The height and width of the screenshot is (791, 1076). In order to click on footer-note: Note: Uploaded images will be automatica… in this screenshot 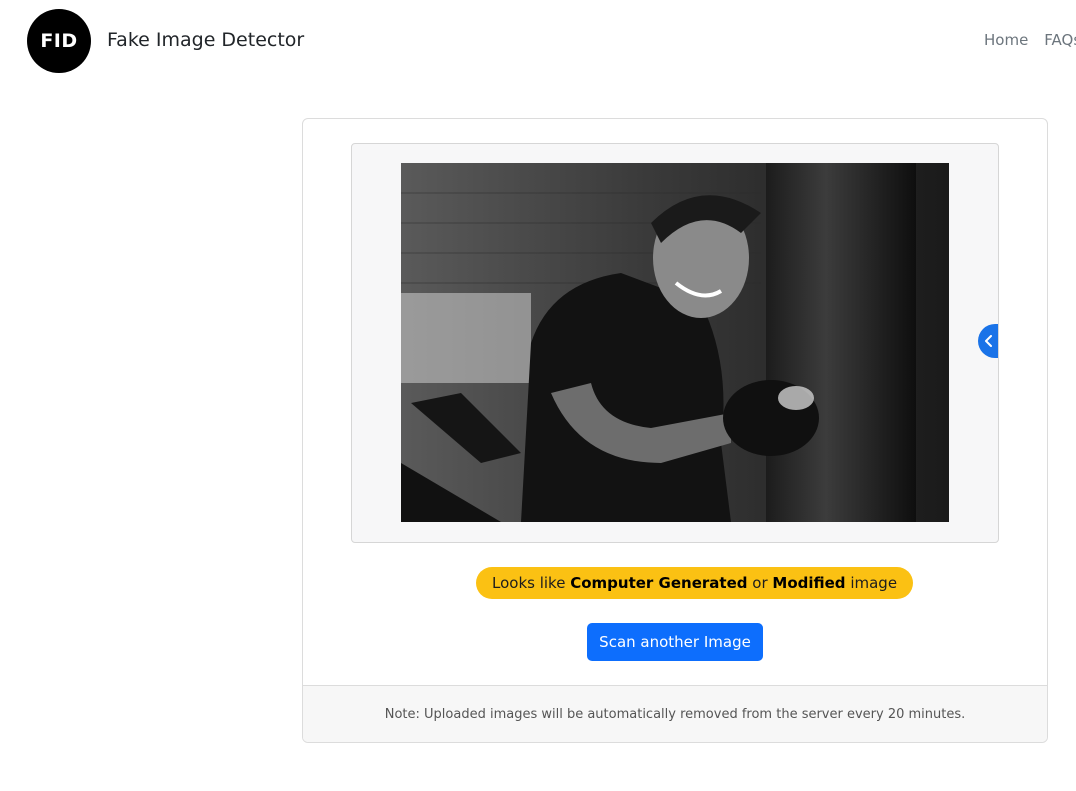, I will do `click(675, 714)`.